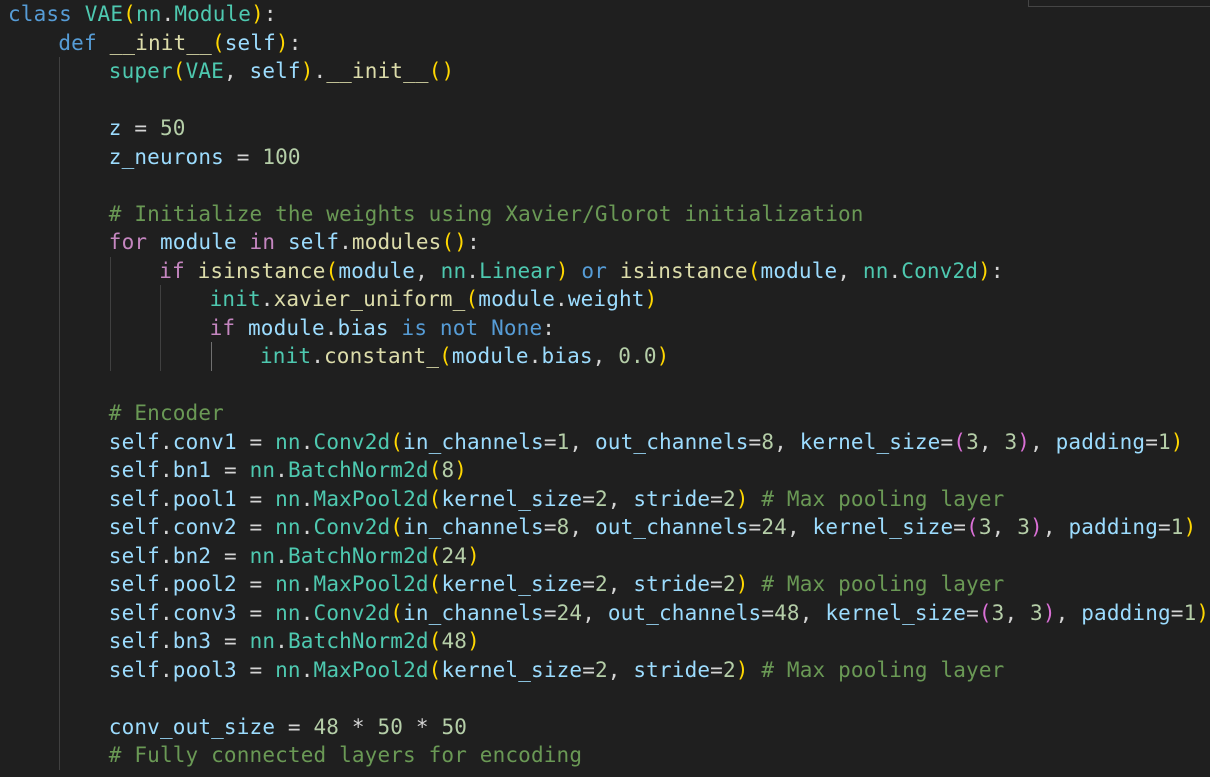 The height and width of the screenshot is (777, 1210). Describe the element at coordinates (244, 556) in the screenshot. I see `code-line-content: self.bn2 = nn.BatchNorm2d(24)` at that location.